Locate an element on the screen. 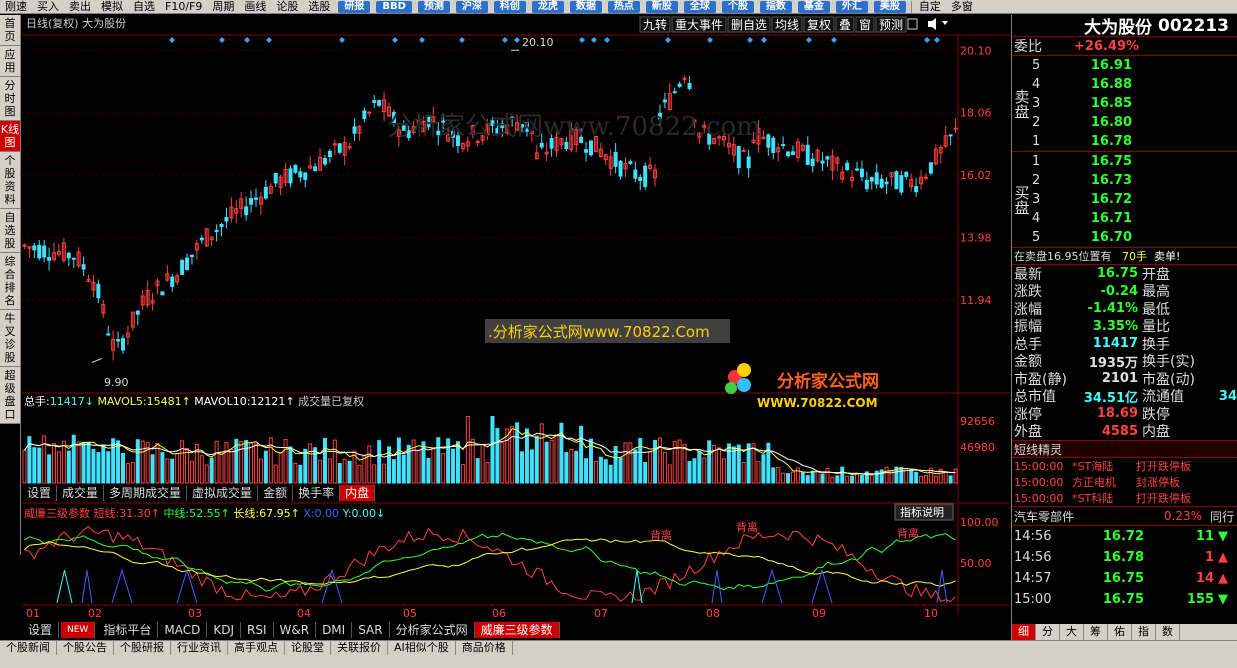  indicator-explain-button: 指标说明 is located at coordinates (922, 512).